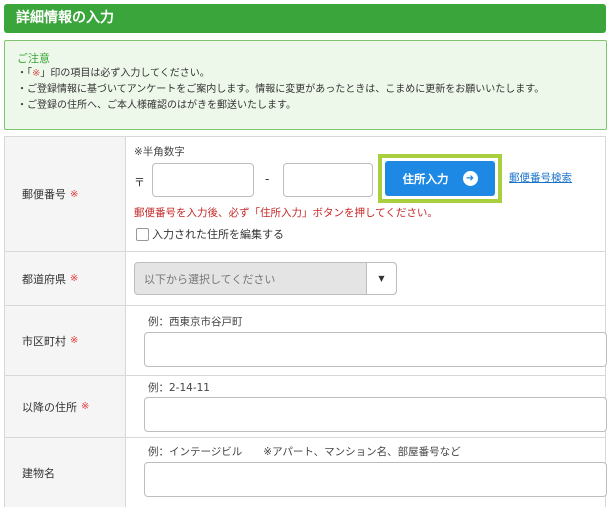 This screenshot has width=611, height=507. I want to click on street-address-input, so click(375, 414).